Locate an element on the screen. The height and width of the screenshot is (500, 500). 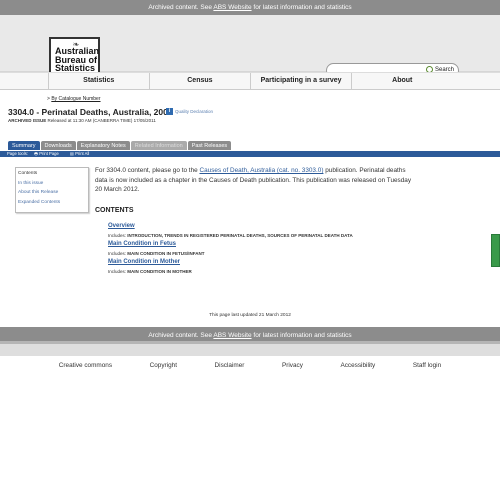
quality-label: Quality Declaration is located at coordinates (194, 111).